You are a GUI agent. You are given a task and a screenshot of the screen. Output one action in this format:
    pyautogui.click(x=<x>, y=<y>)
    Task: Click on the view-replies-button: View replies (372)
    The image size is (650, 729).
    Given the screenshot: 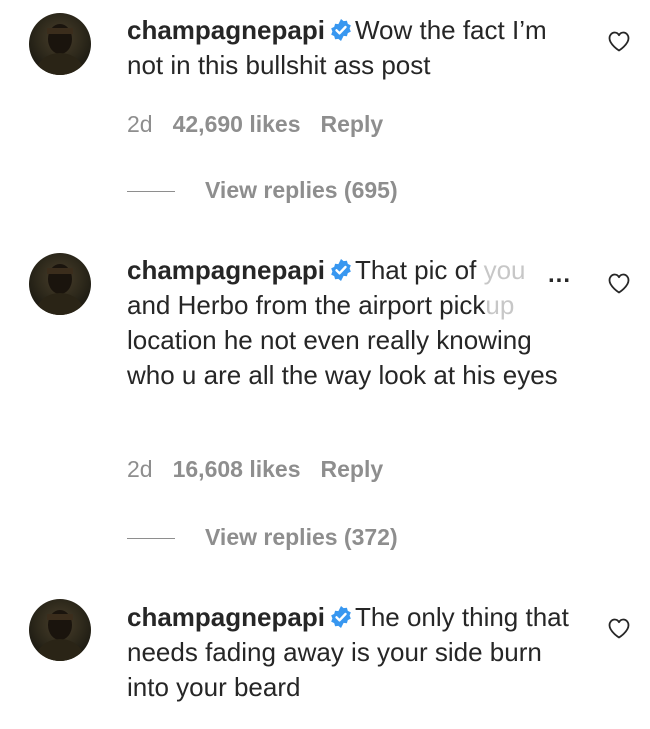 What is the action you would take?
    pyautogui.click(x=262, y=537)
    